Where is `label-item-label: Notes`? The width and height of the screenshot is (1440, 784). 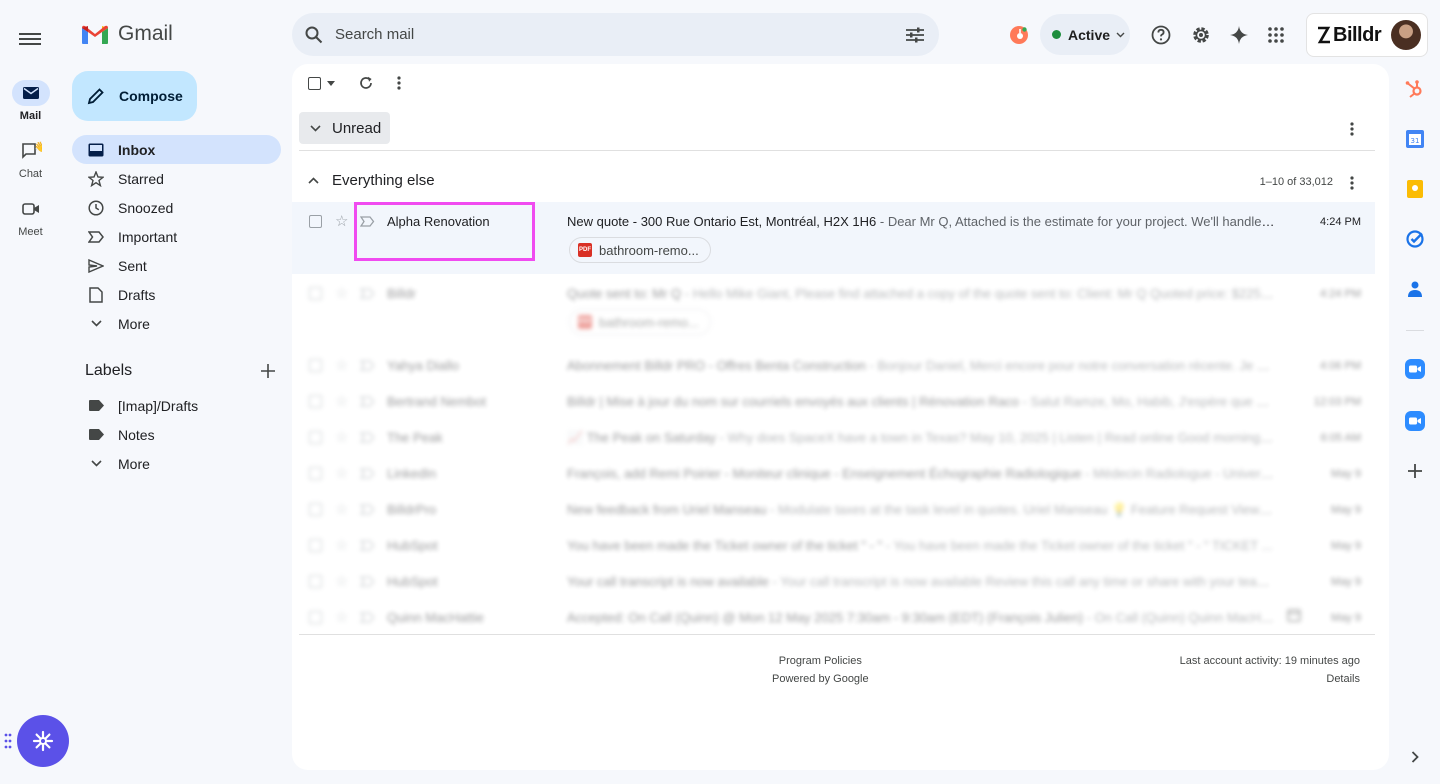
label-item-label: Notes is located at coordinates (136, 434).